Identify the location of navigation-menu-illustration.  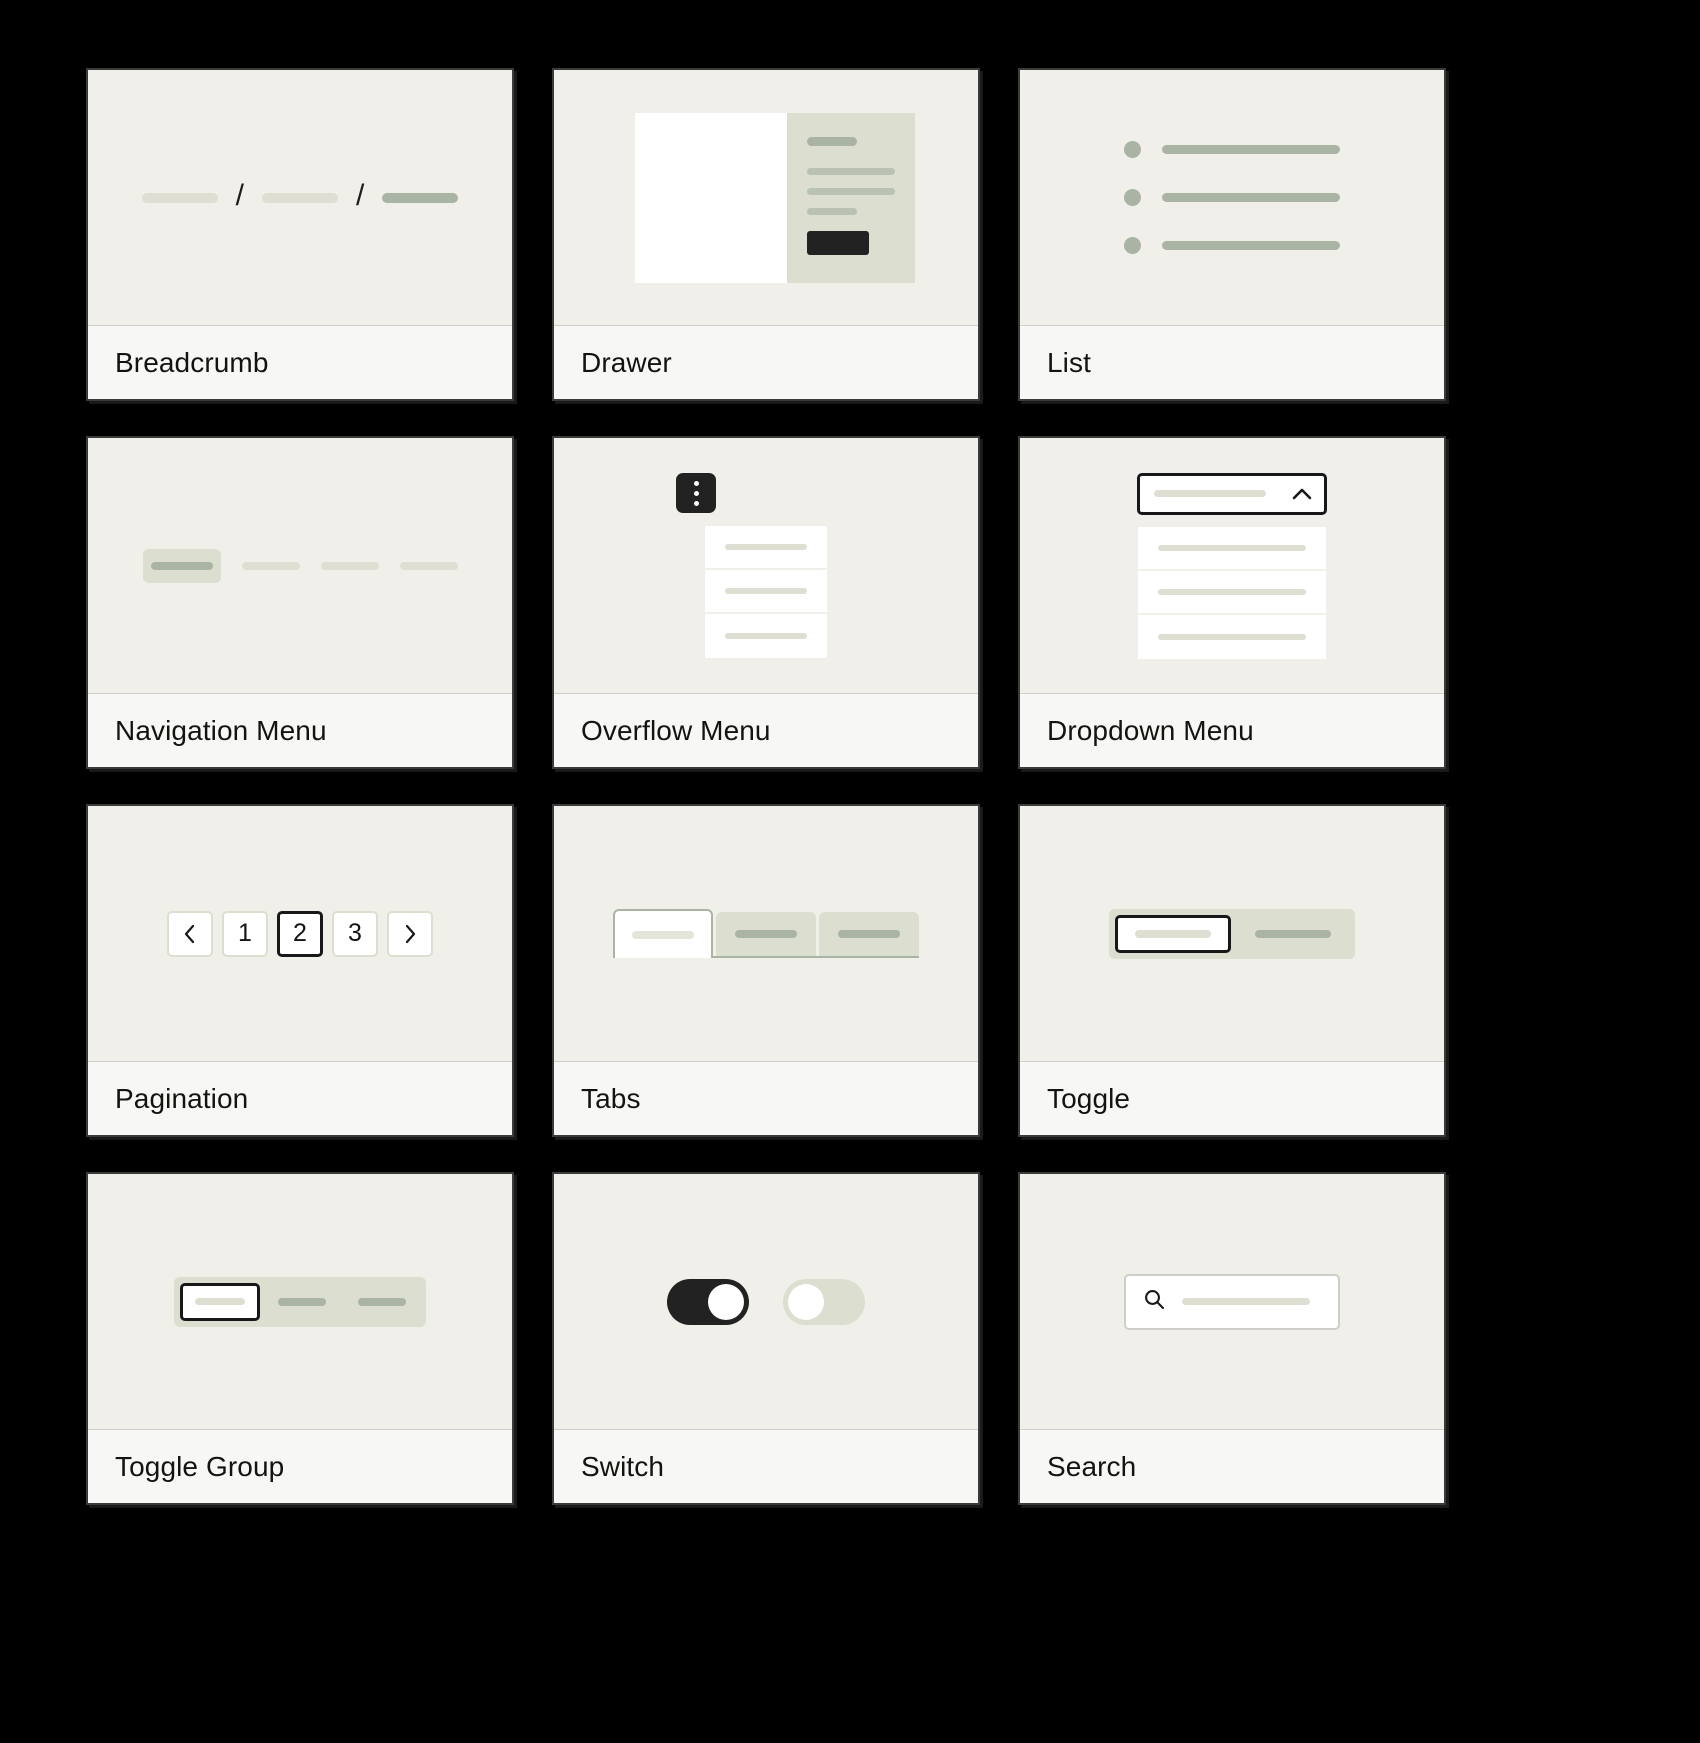
(300, 565).